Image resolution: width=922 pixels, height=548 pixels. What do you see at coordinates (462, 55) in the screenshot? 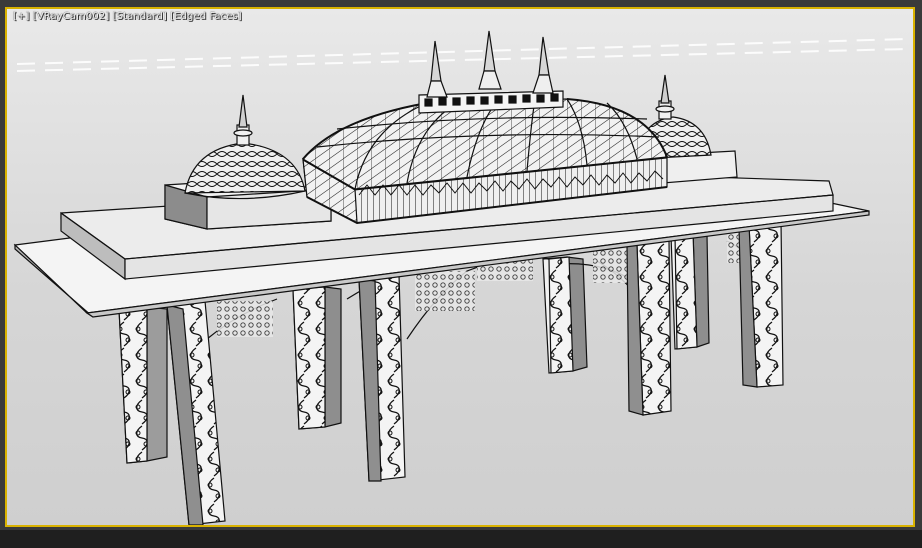
I see `horizon-grid` at bounding box center [462, 55].